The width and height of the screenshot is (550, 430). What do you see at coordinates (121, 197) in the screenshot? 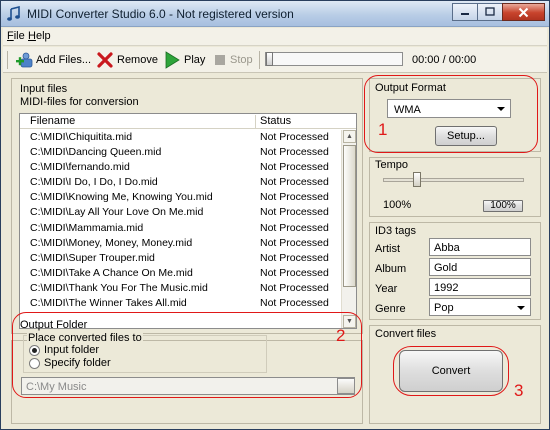
I see `row-filename: C:\MIDI\Knowing Me, Knowing You.mid` at bounding box center [121, 197].